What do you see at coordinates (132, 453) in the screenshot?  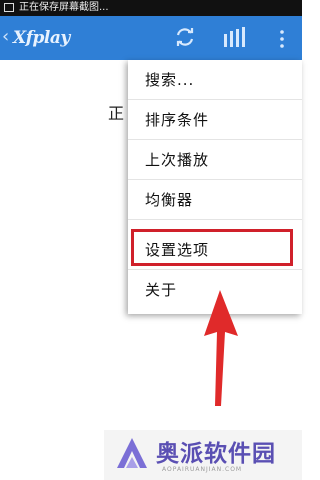 I see `watermark-logo-icon` at bounding box center [132, 453].